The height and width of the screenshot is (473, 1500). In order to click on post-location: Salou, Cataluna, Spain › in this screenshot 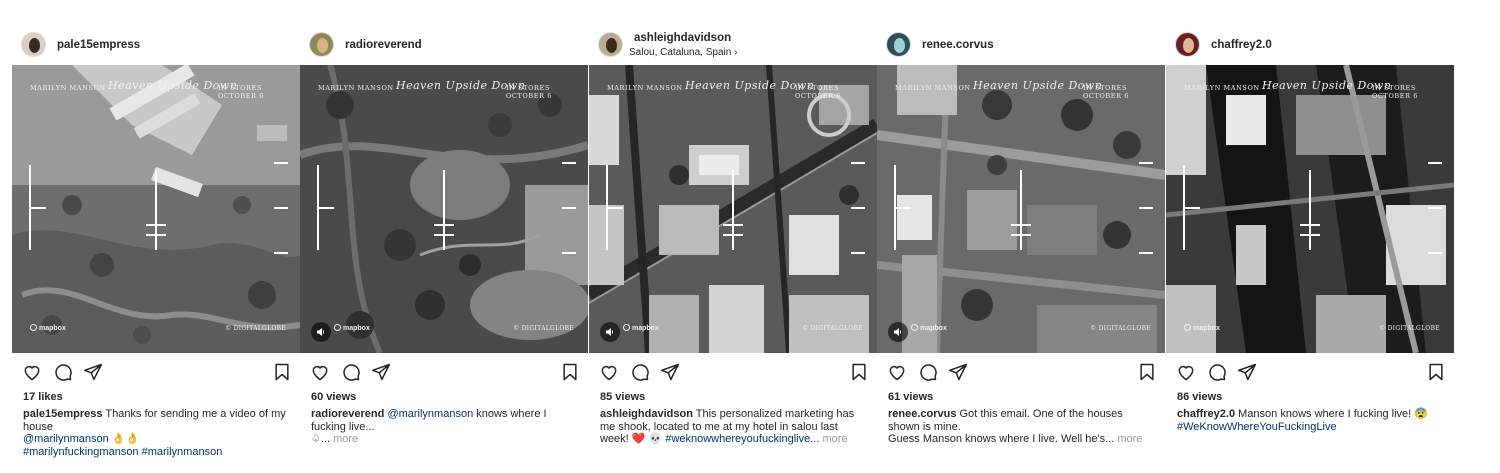, I will do `click(683, 52)`.